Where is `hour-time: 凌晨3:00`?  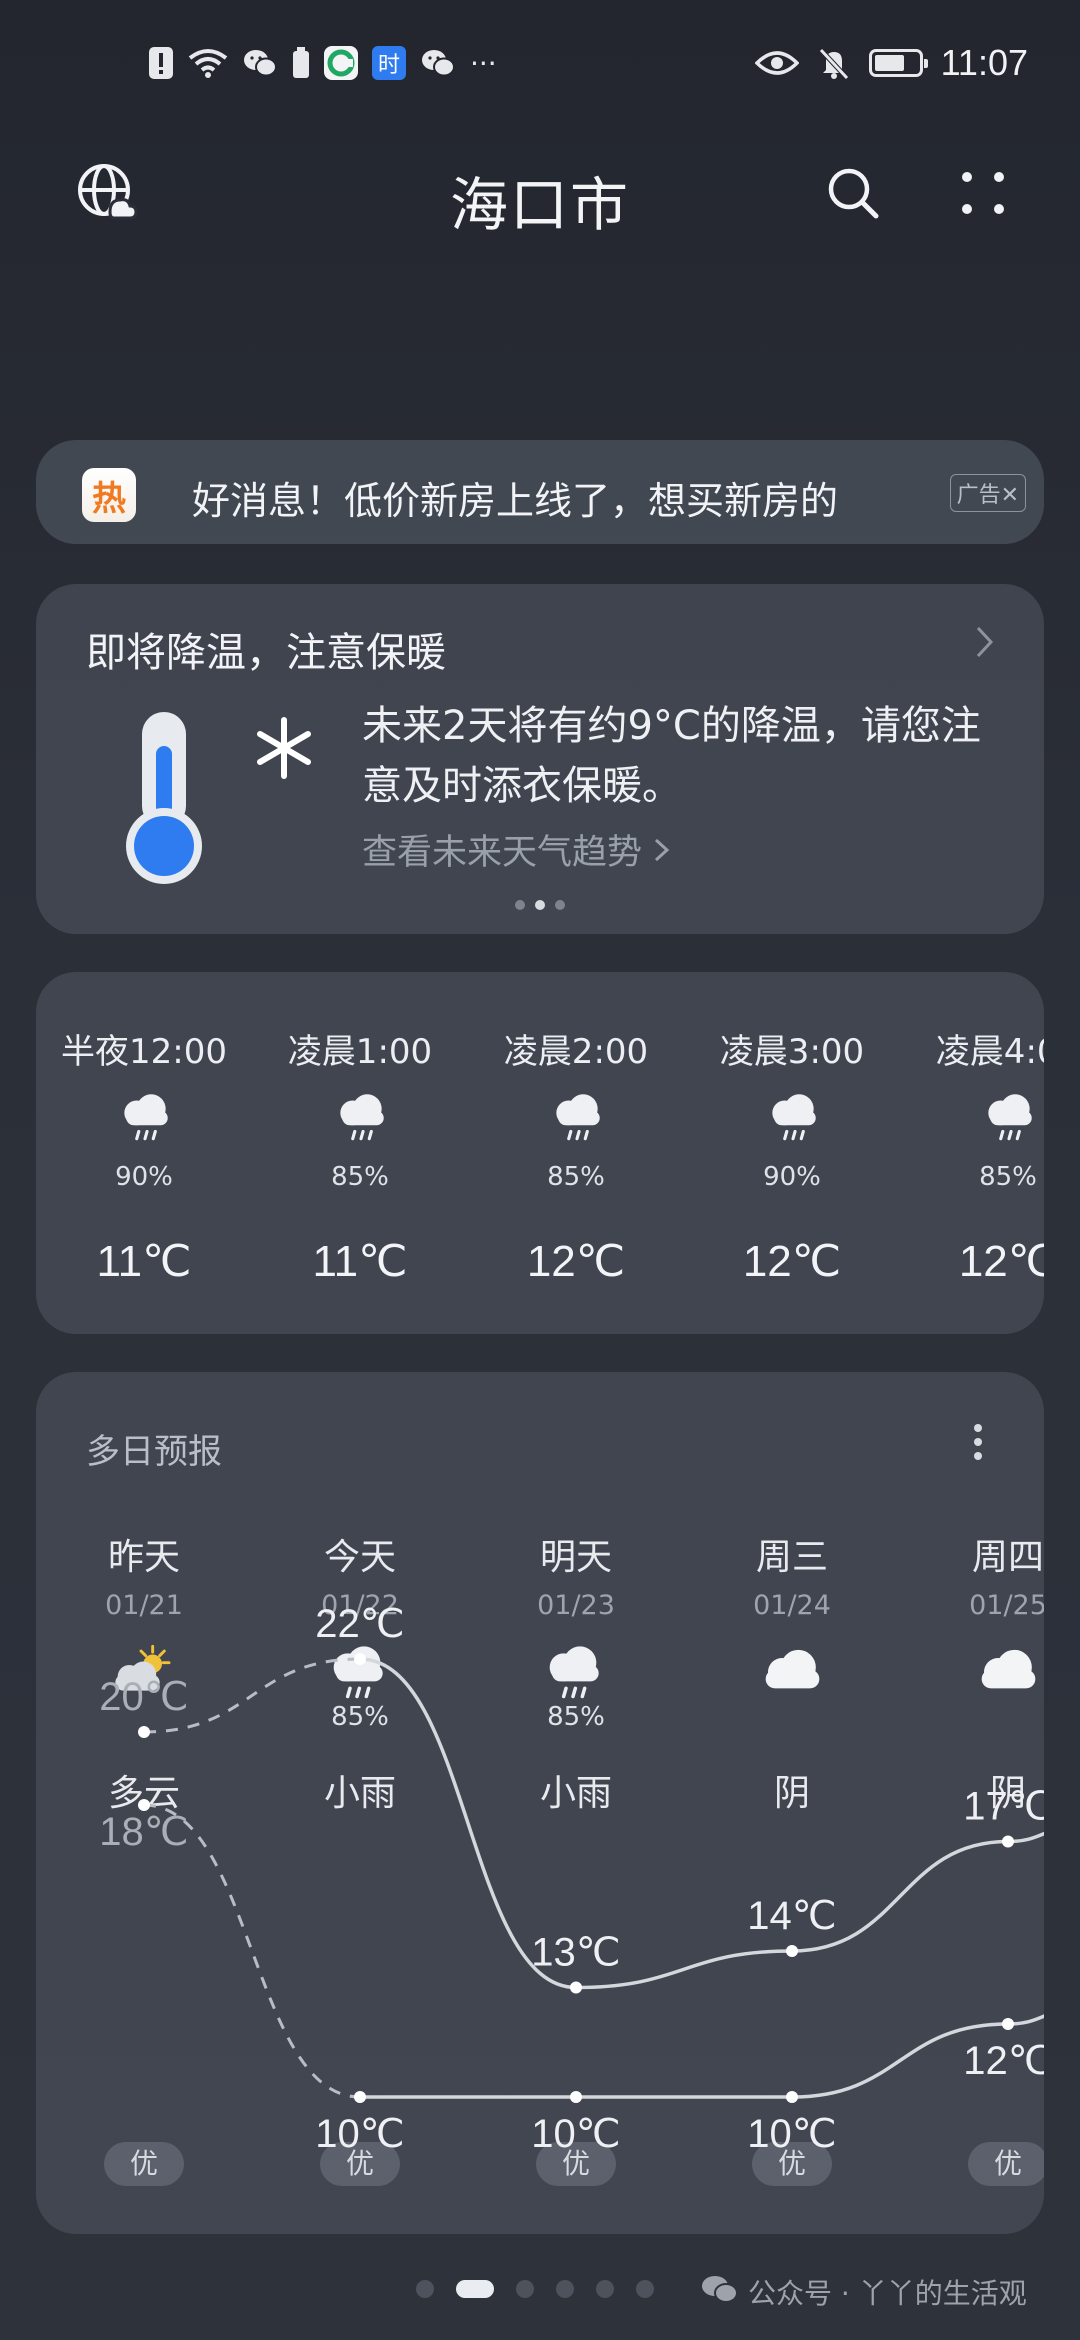 hour-time: 凌晨3:00 is located at coordinates (792, 1052).